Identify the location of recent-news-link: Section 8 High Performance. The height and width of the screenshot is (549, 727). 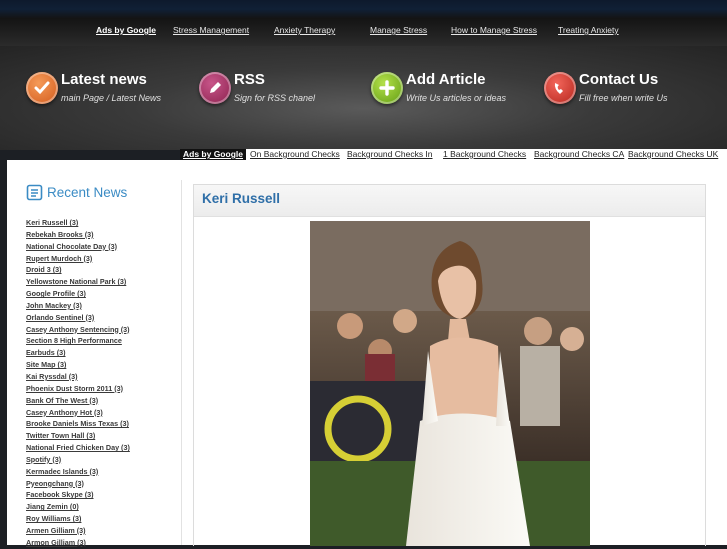
(78, 341).